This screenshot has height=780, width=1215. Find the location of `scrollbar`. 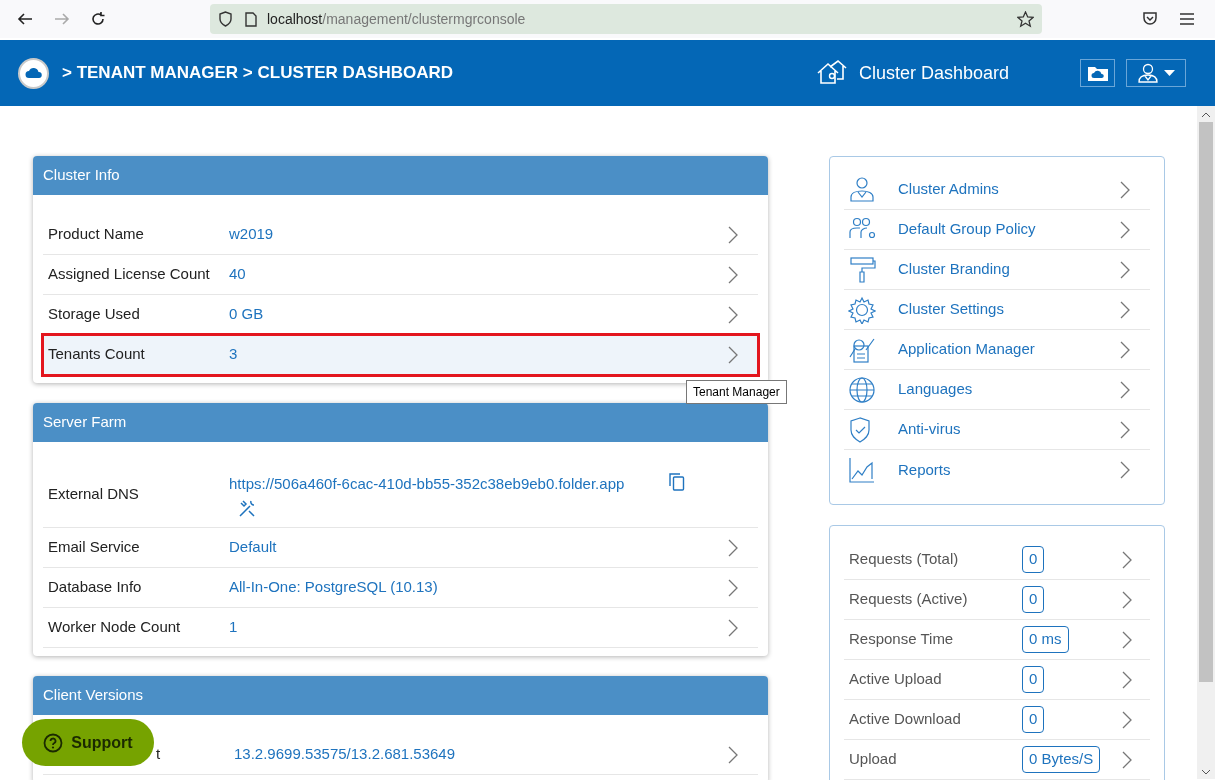

scrollbar is located at coordinates (1206, 442).